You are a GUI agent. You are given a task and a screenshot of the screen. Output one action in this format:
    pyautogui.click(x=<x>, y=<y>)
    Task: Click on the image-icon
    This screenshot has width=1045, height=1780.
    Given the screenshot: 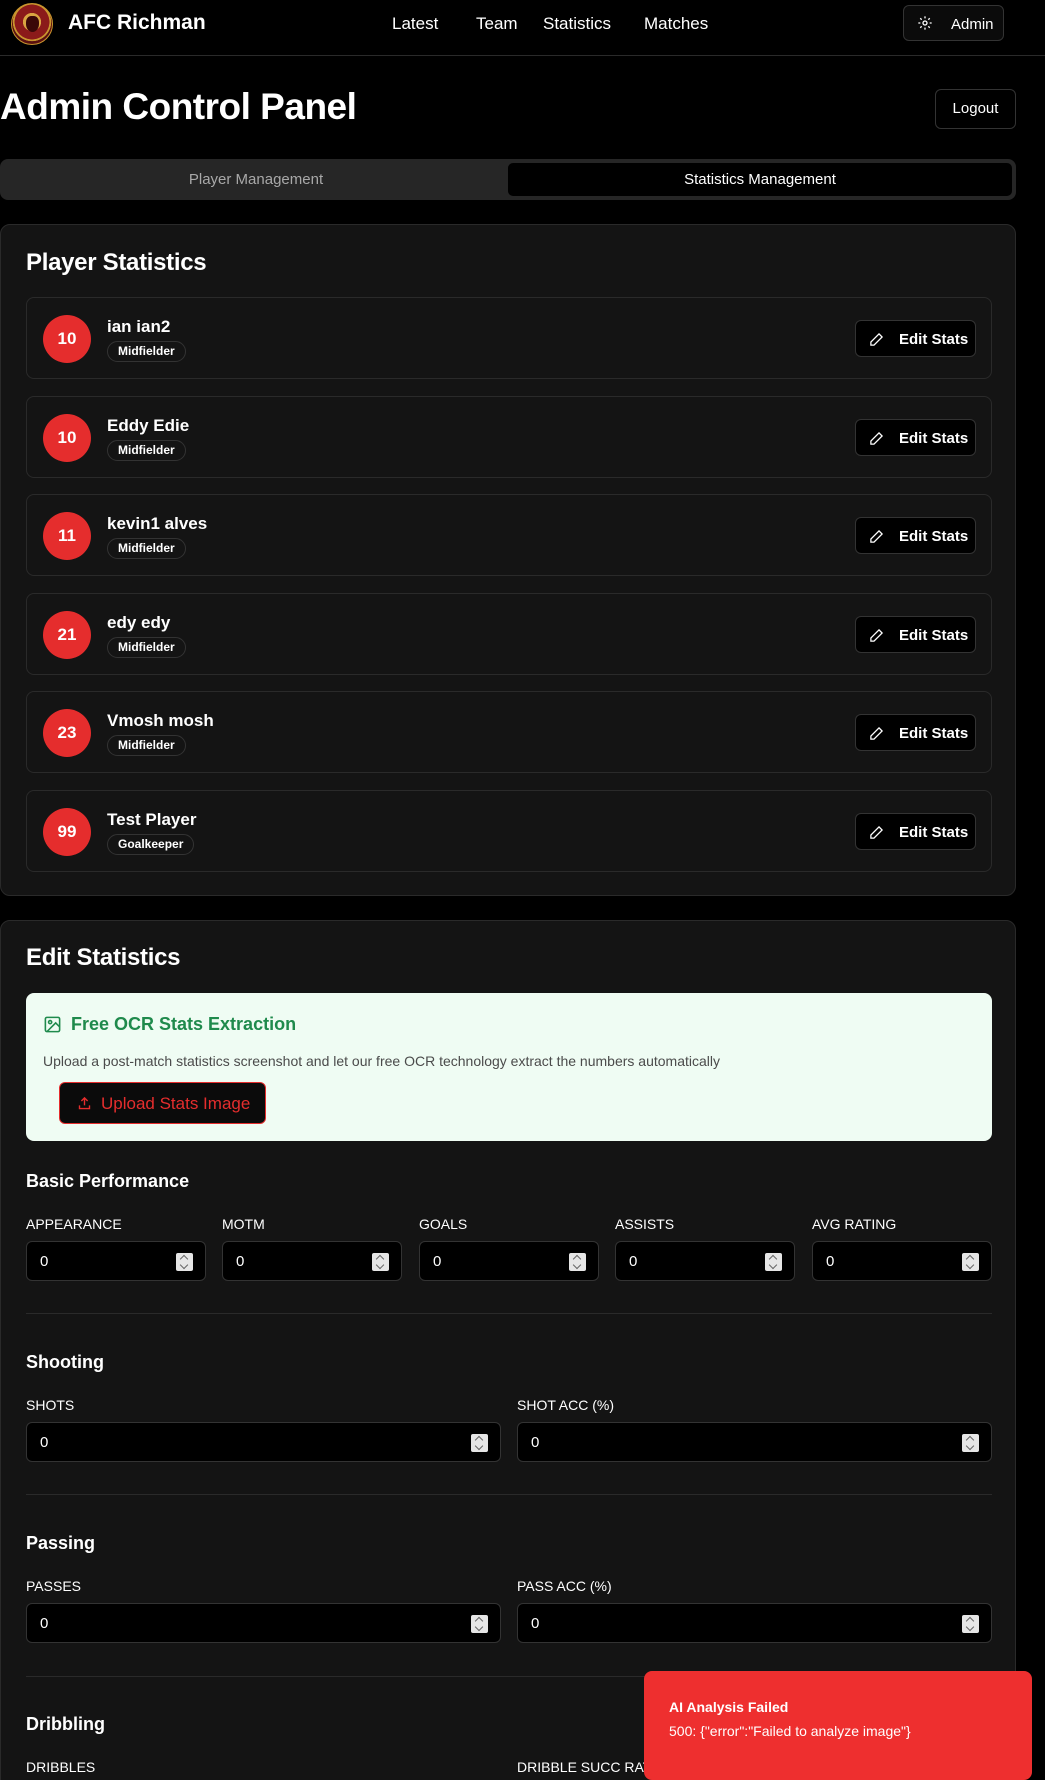 What is the action you would take?
    pyautogui.click(x=52, y=1024)
    